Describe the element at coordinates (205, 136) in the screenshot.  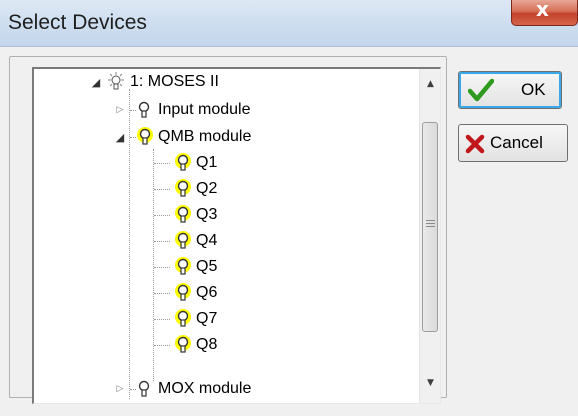
I see `tree-node-label: QMB module` at that location.